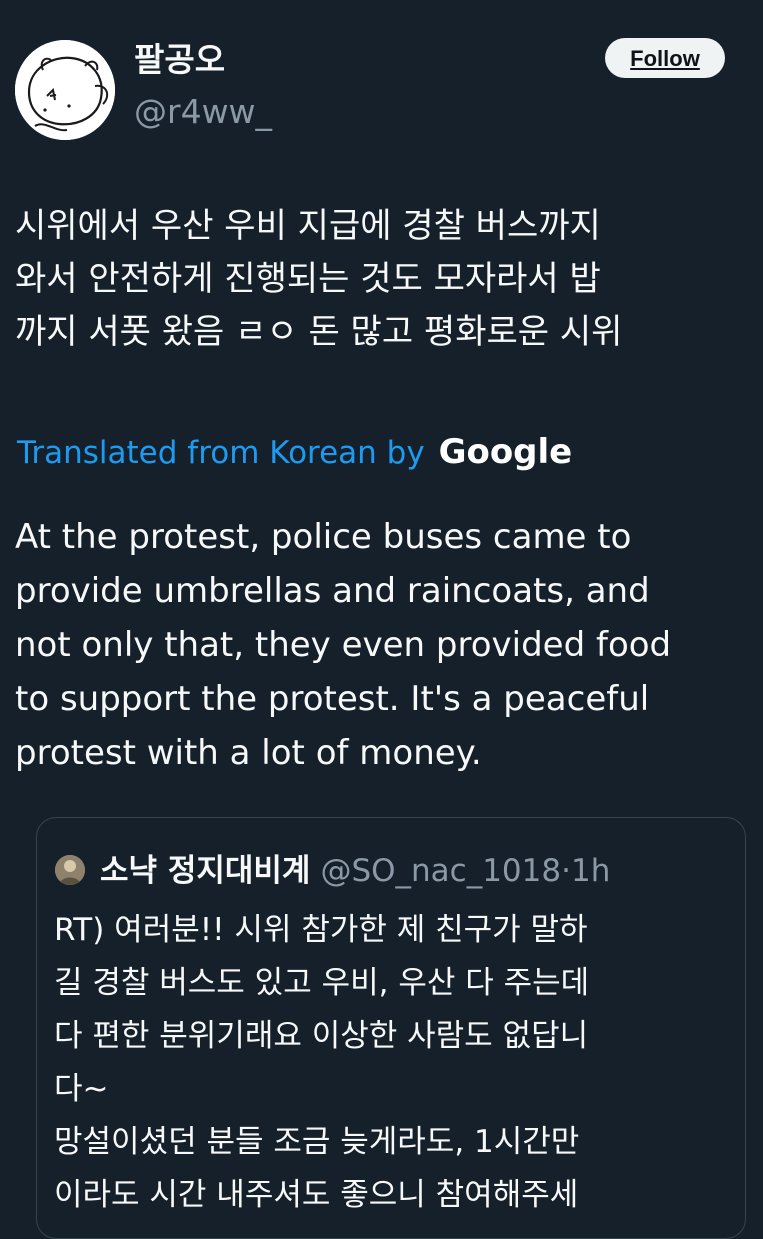 This screenshot has width=763, height=1239. What do you see at coordinates (505, 452) in the screenshot?
I see `google-logo: Google` at bounding box center [505, 452].